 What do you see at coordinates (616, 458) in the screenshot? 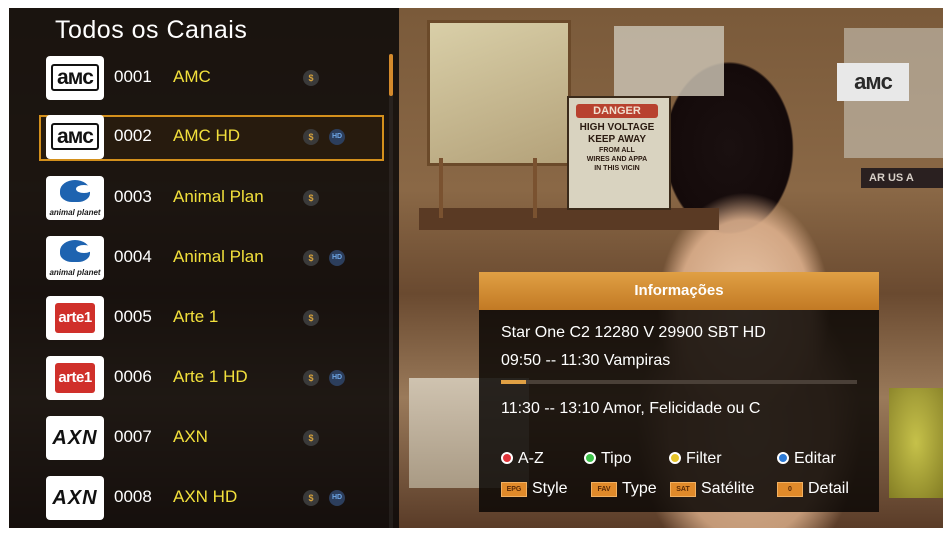
I see `tipo-label: Tipo` at bounding box center [616, 458].